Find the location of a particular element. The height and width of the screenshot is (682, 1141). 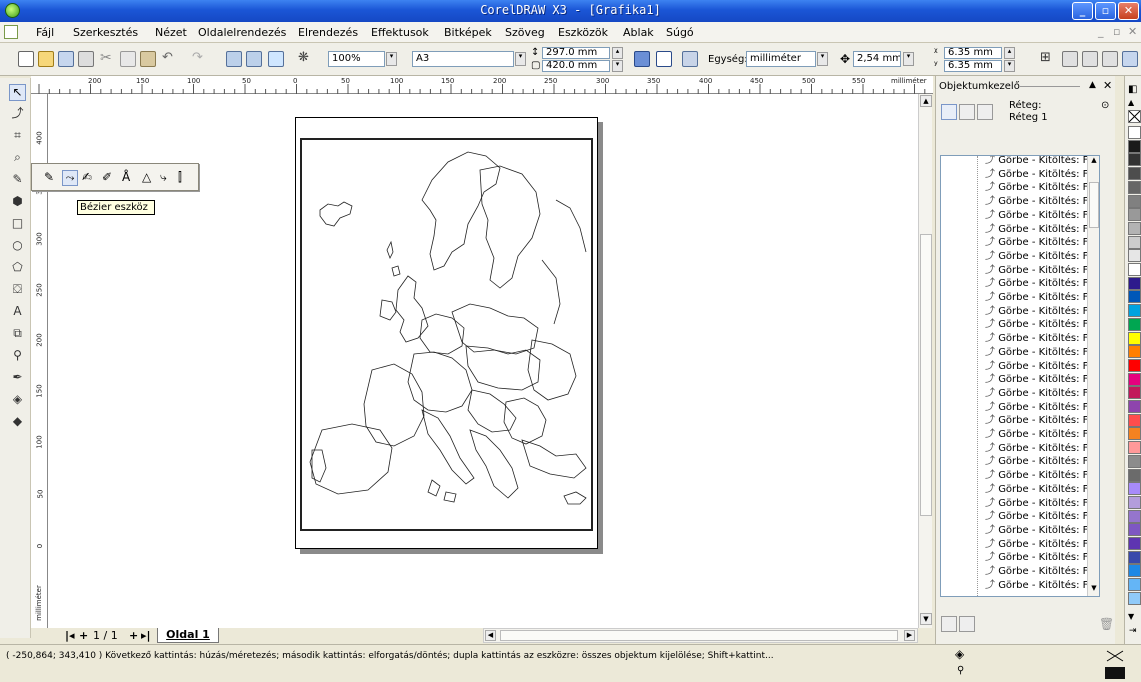

page-tab: Oldal 1 is located at coordinates (188, 635).